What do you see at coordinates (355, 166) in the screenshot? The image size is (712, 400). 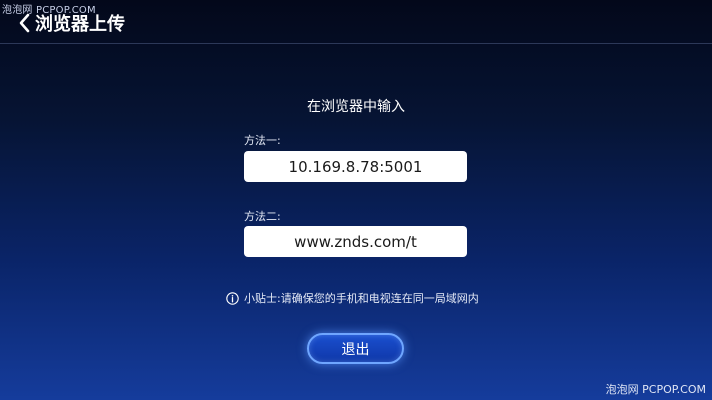 I see `method-1-address: 10.169.8.78:5001` at bounding box center [355, 166].